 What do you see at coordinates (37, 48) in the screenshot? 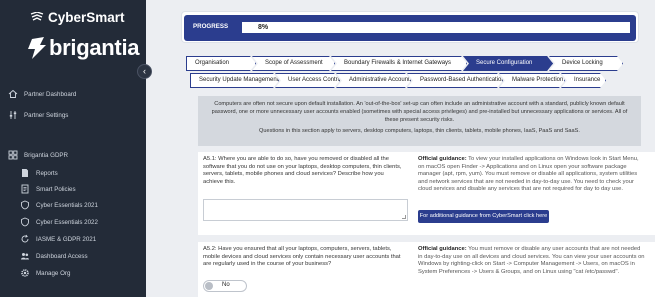
I see `brigantia-icon` at bounding box center [37, 48].